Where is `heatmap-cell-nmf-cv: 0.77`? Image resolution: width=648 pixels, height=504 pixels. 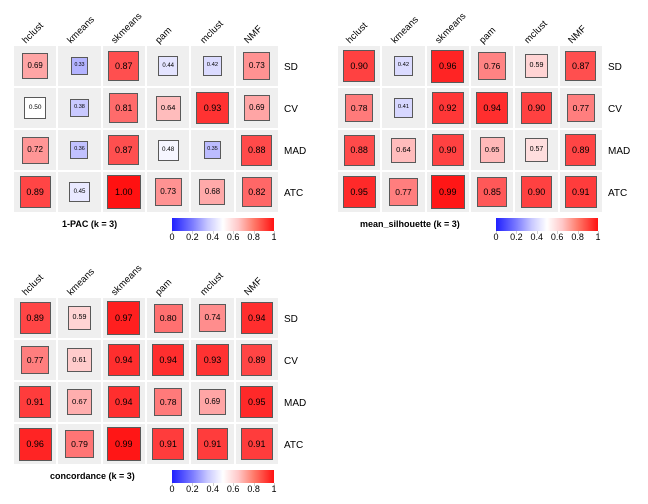 heatmap-cell-nmf-cv: 0.77 is located at coordinates (581, 109).